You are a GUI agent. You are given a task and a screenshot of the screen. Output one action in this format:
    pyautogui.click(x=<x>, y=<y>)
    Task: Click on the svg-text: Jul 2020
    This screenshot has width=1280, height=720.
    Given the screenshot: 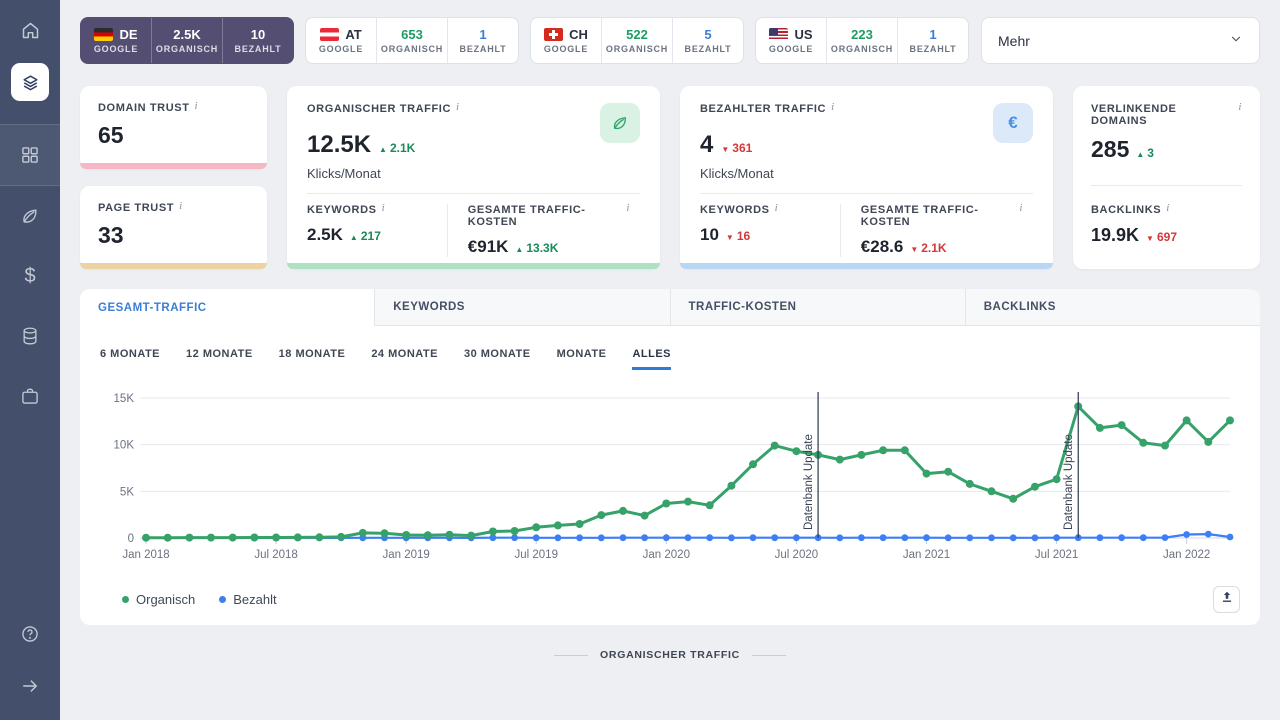 What is the action you would take?
    pyautogui.click(x=796, y=555)
    